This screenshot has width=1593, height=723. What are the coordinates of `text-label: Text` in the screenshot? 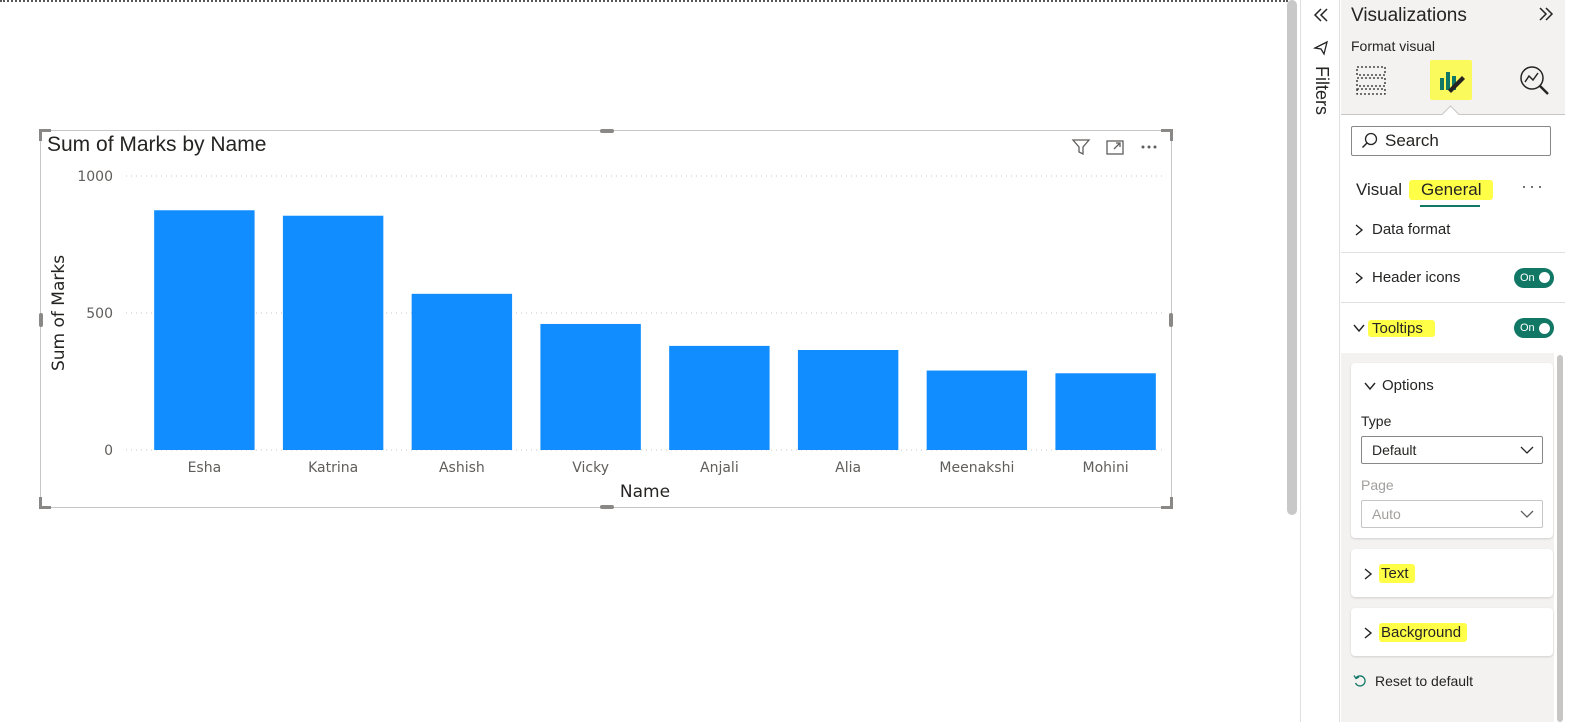 It's located at (1397, 573).